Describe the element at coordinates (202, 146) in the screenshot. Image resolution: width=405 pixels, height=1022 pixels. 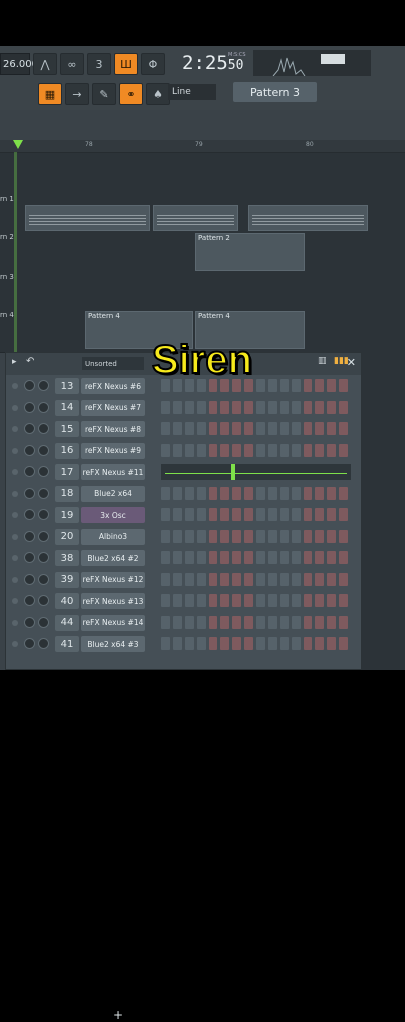
I see `timeline: 78 79 80` at that location.